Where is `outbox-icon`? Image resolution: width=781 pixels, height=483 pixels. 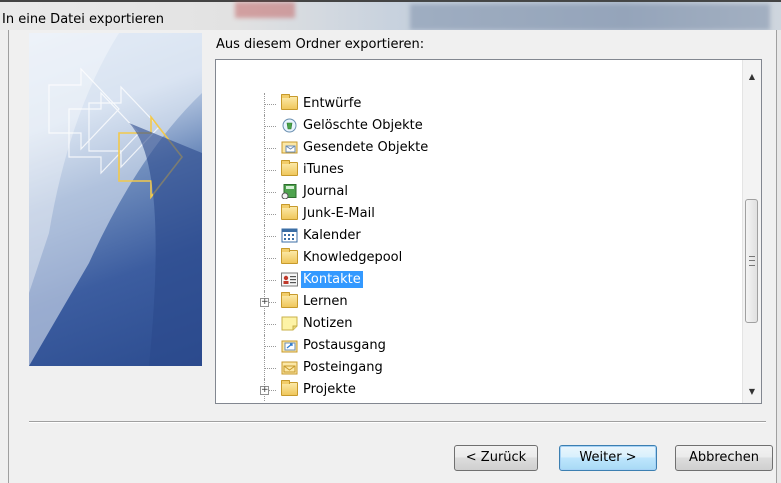
outbox-icon is located at coordinates (289, 345).